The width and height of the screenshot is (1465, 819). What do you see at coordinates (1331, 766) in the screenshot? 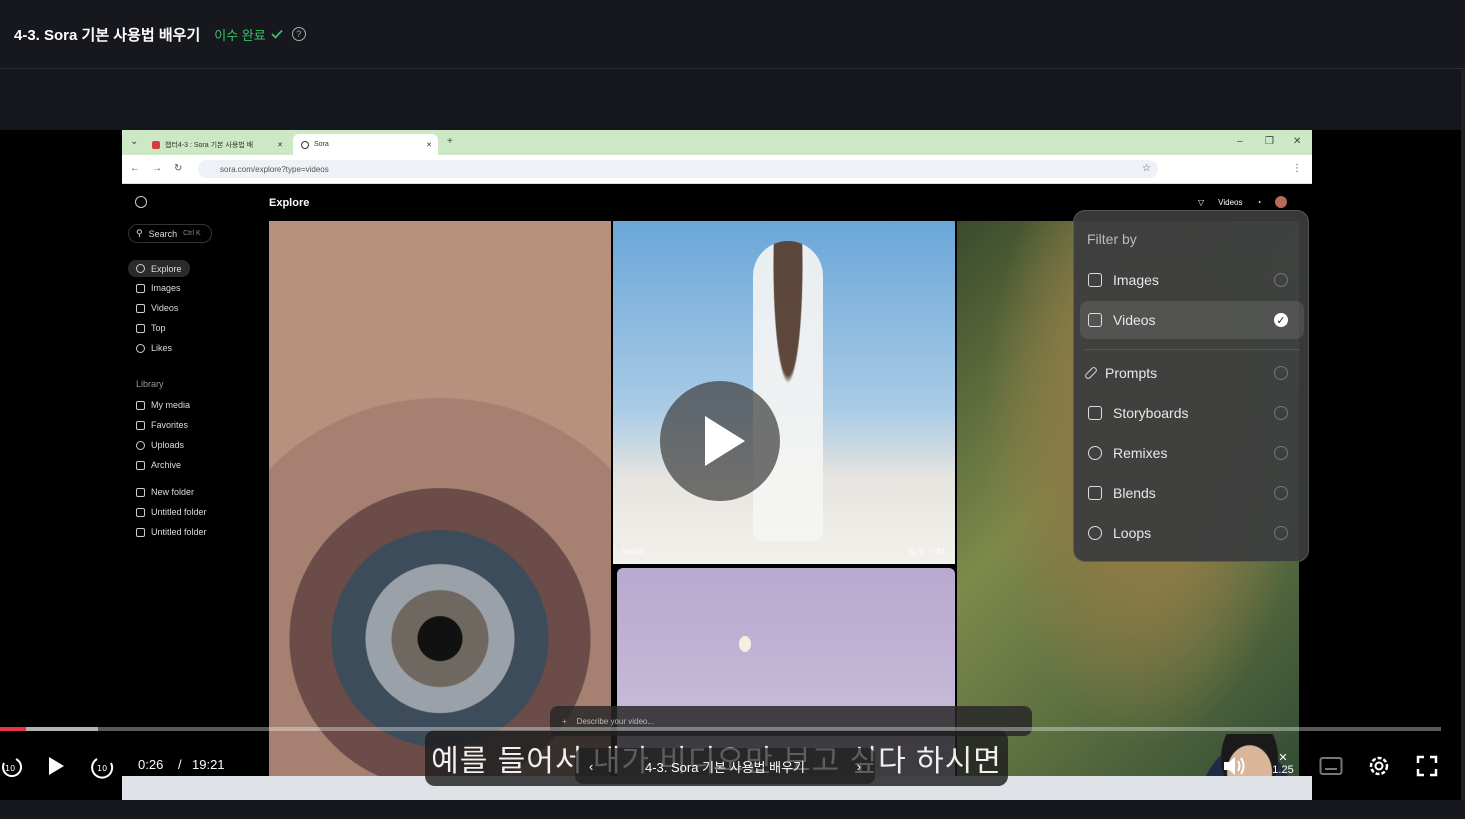
I see `subtitle-button` at bounding box center [1331, 766].